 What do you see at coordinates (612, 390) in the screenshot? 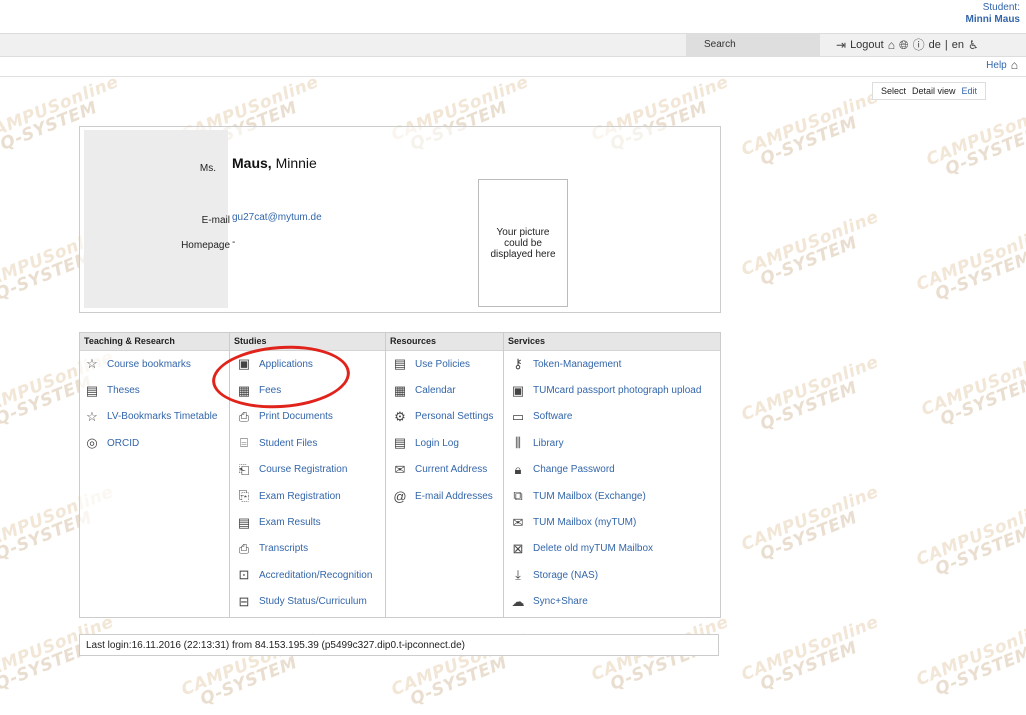
I see `menu-item-tumcard-photo-upload: ▣ TUMcard passport photograph upload` at bounding box center [612, 390].